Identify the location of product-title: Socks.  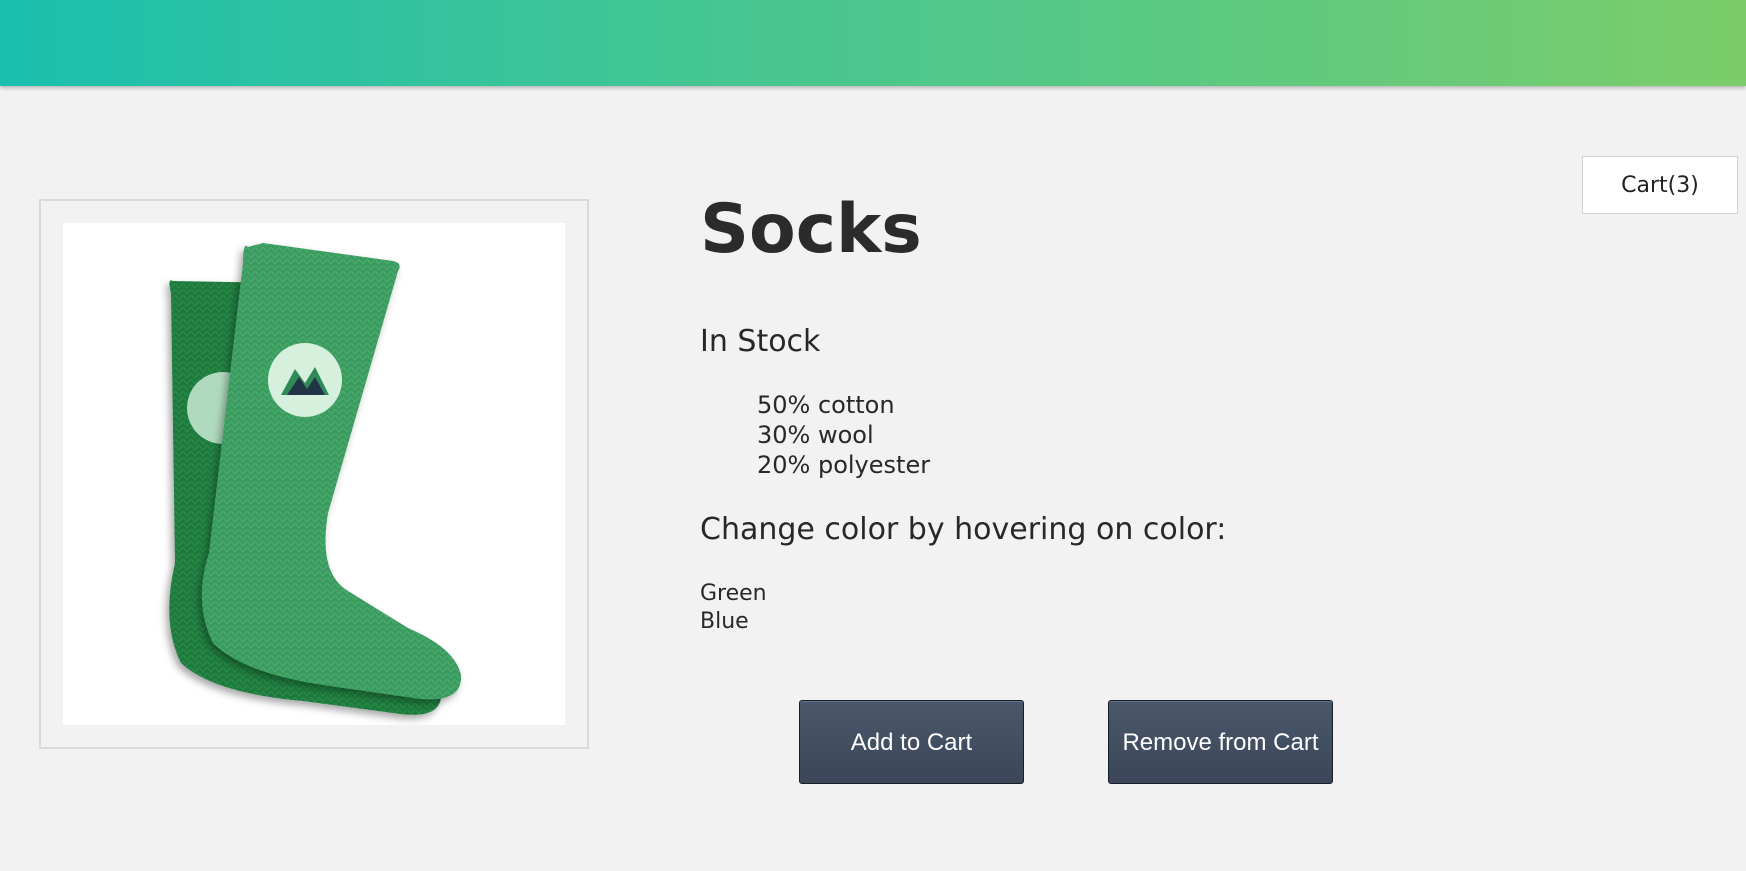
(811, 229).